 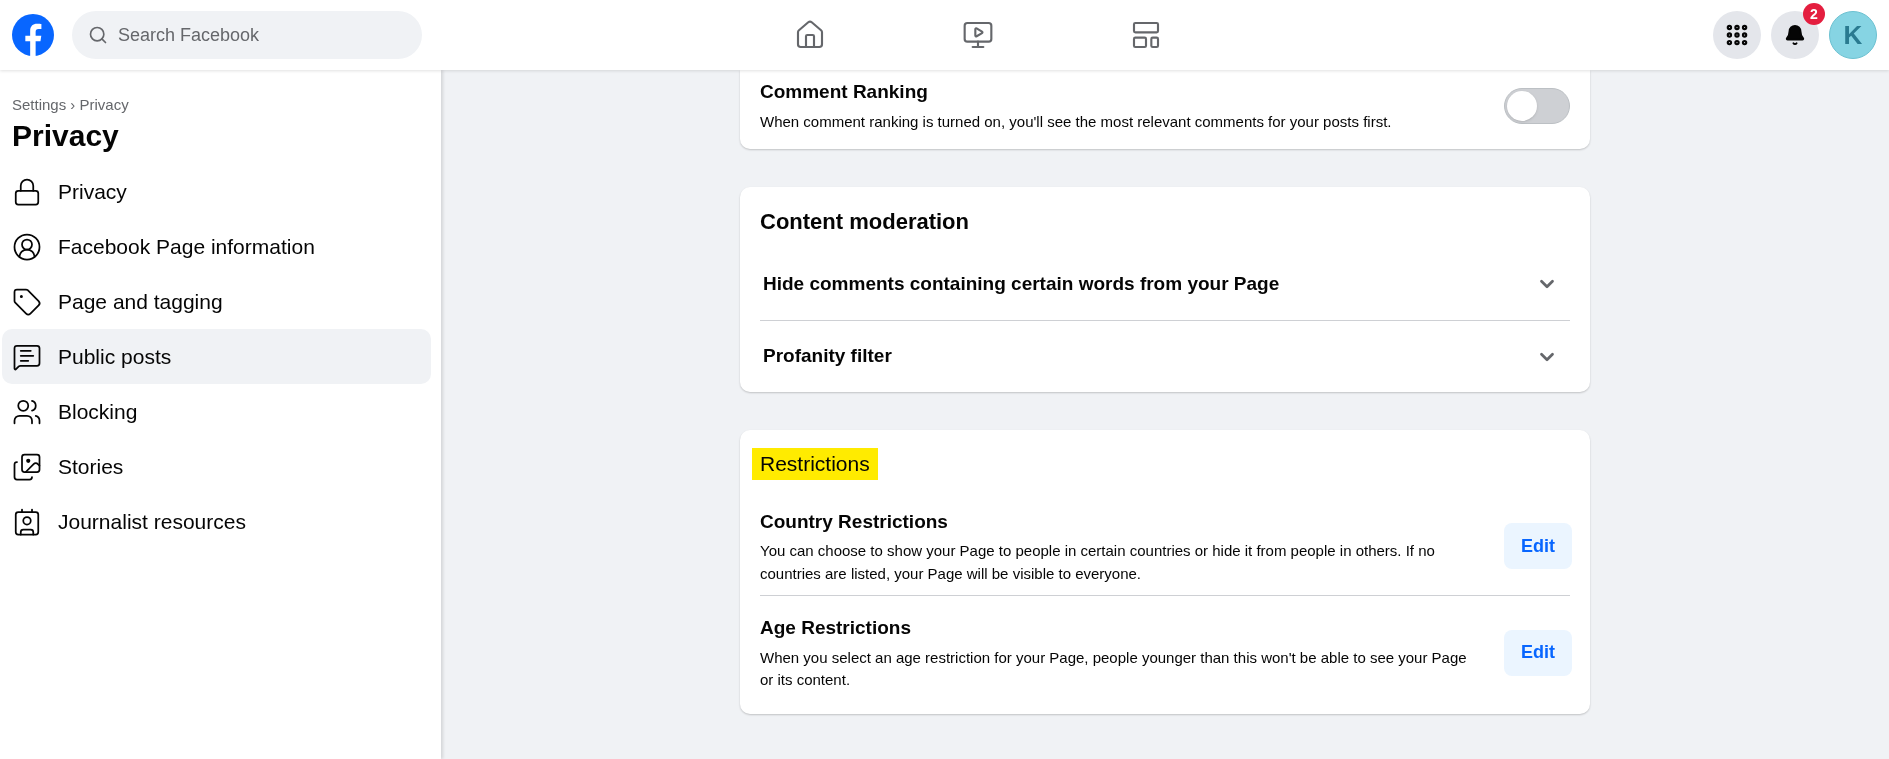 I want to click on sidebar-item: Privacy, so click(x=216, y=191).